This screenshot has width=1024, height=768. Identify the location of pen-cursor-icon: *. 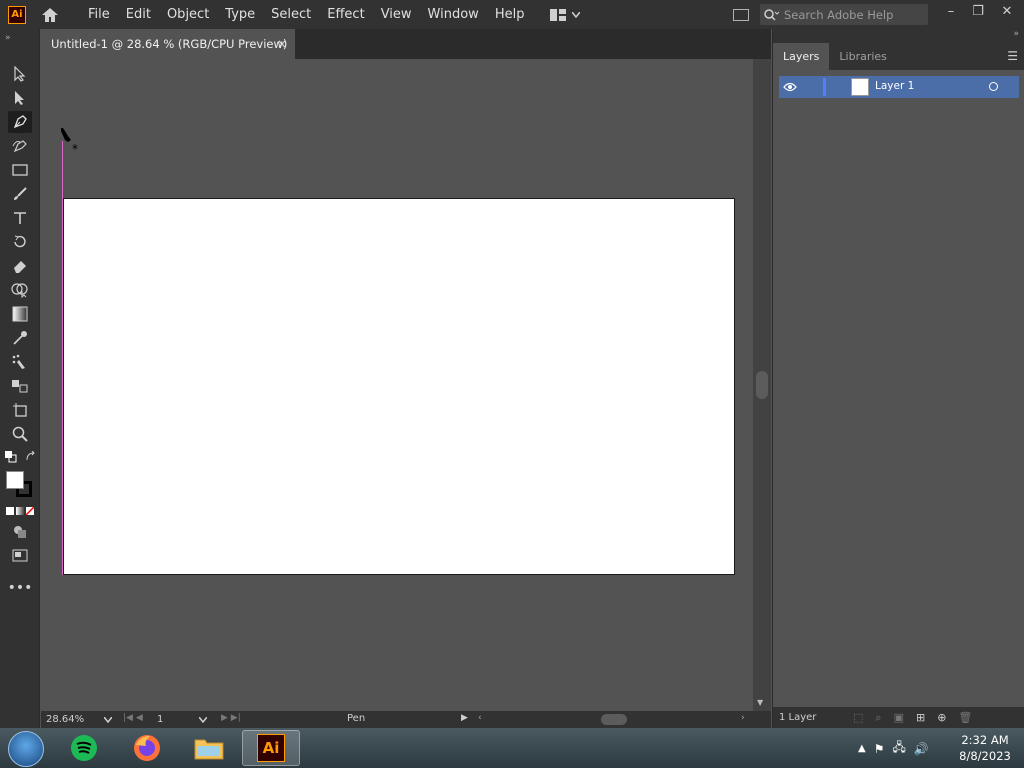
(70, 142).